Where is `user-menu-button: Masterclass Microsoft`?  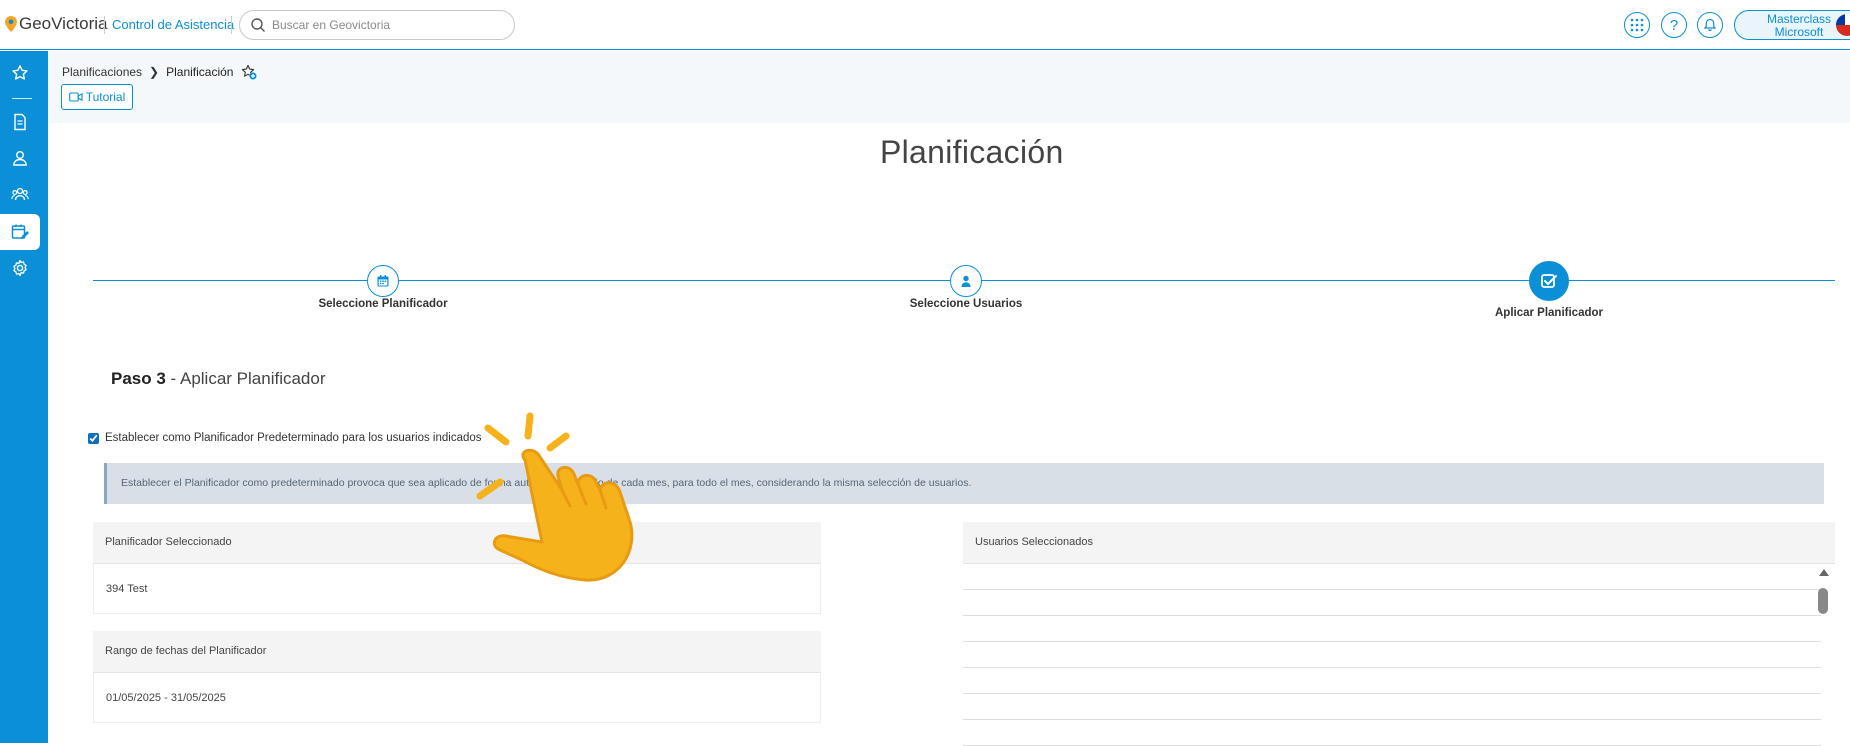
user-menu-button: Masterclass Microsoft is located at coordinates (1792, 25).